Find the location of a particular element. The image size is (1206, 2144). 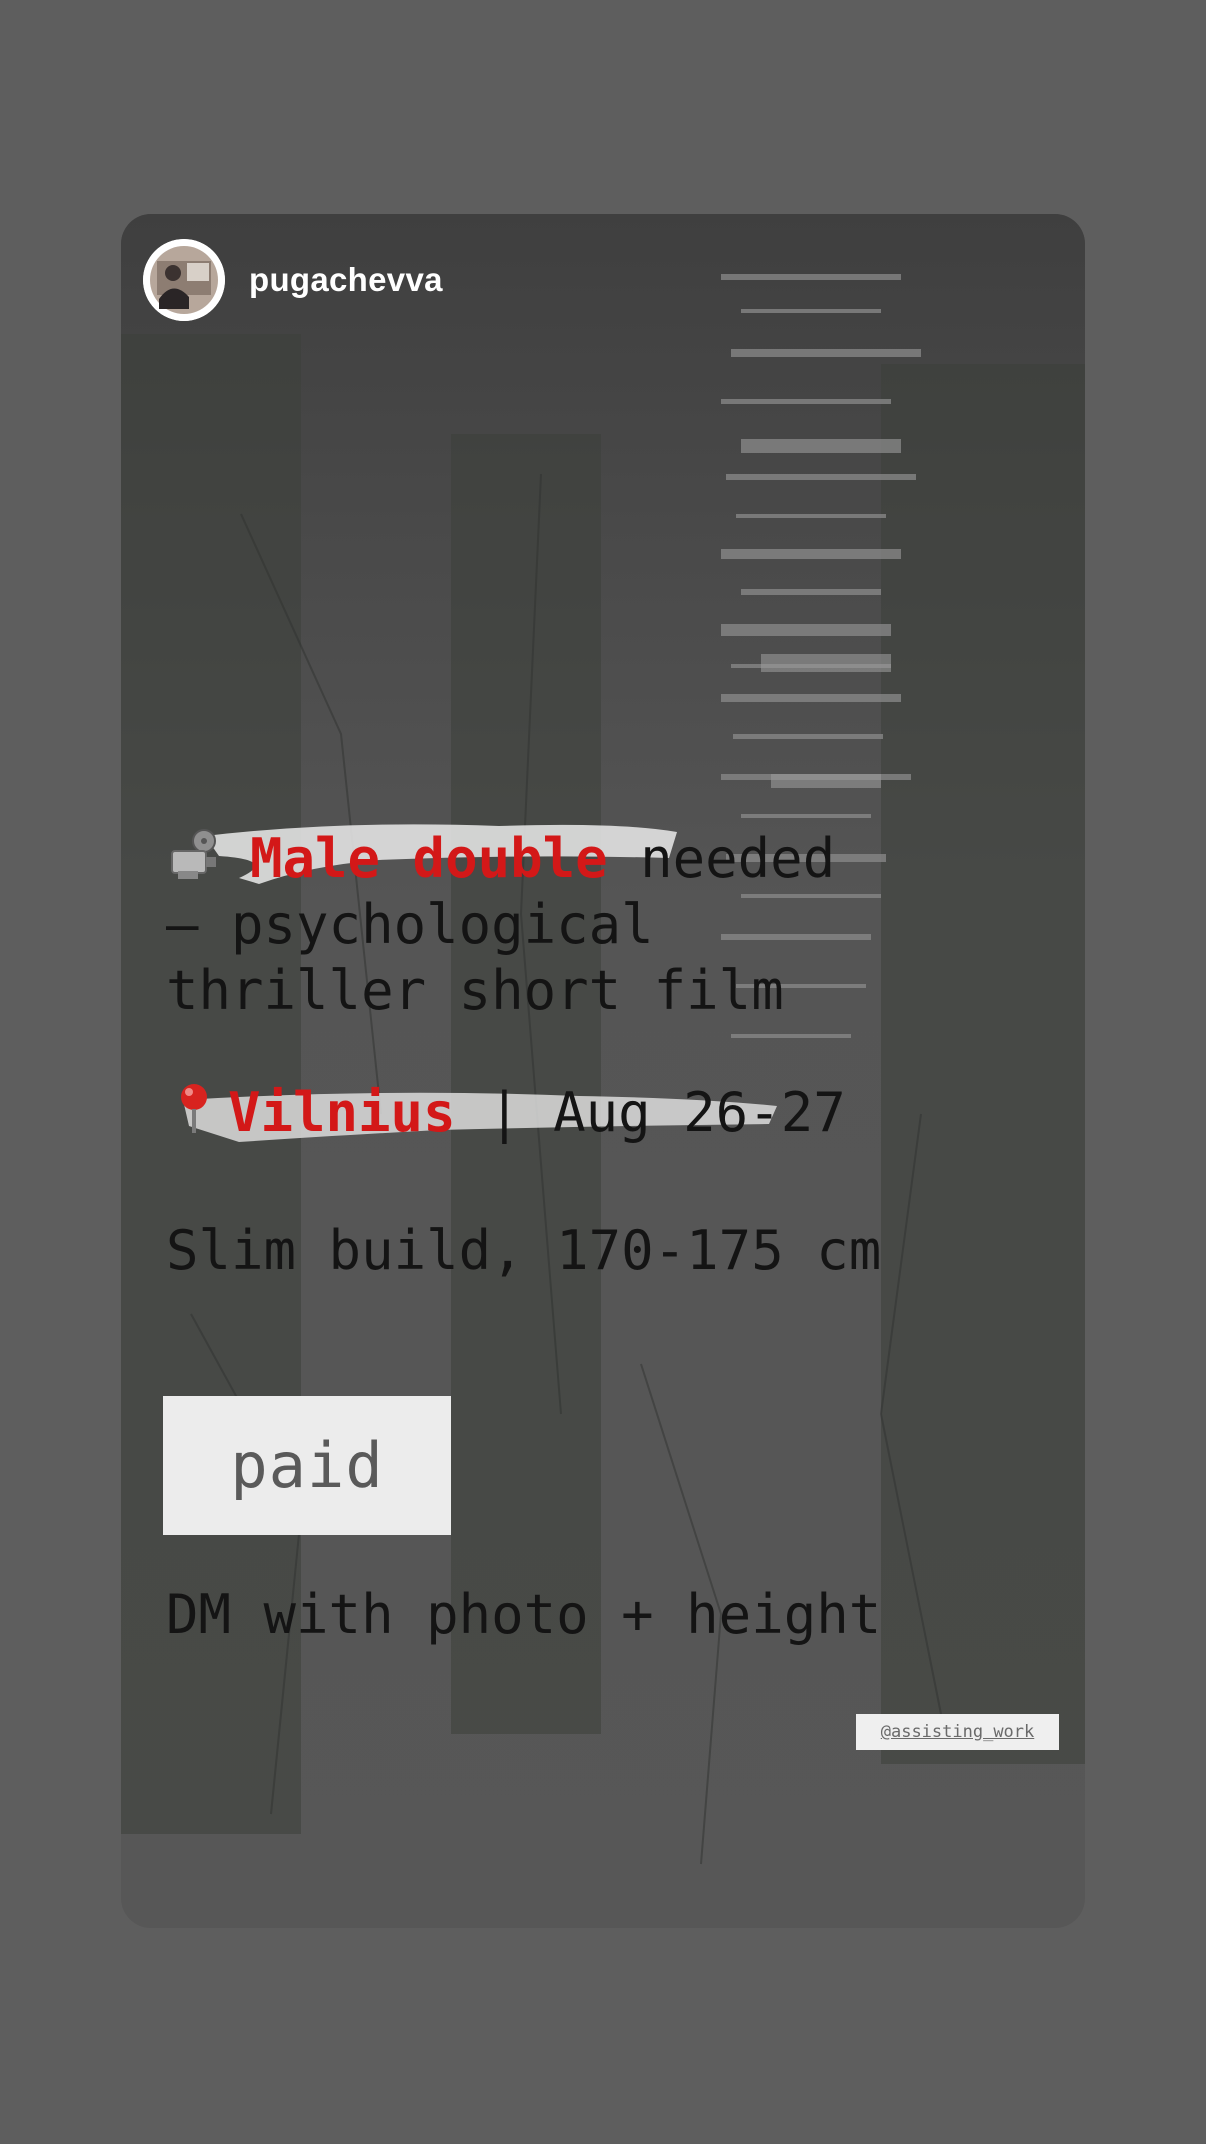

paid-badge: paid is located at coordinates (307, 1465).